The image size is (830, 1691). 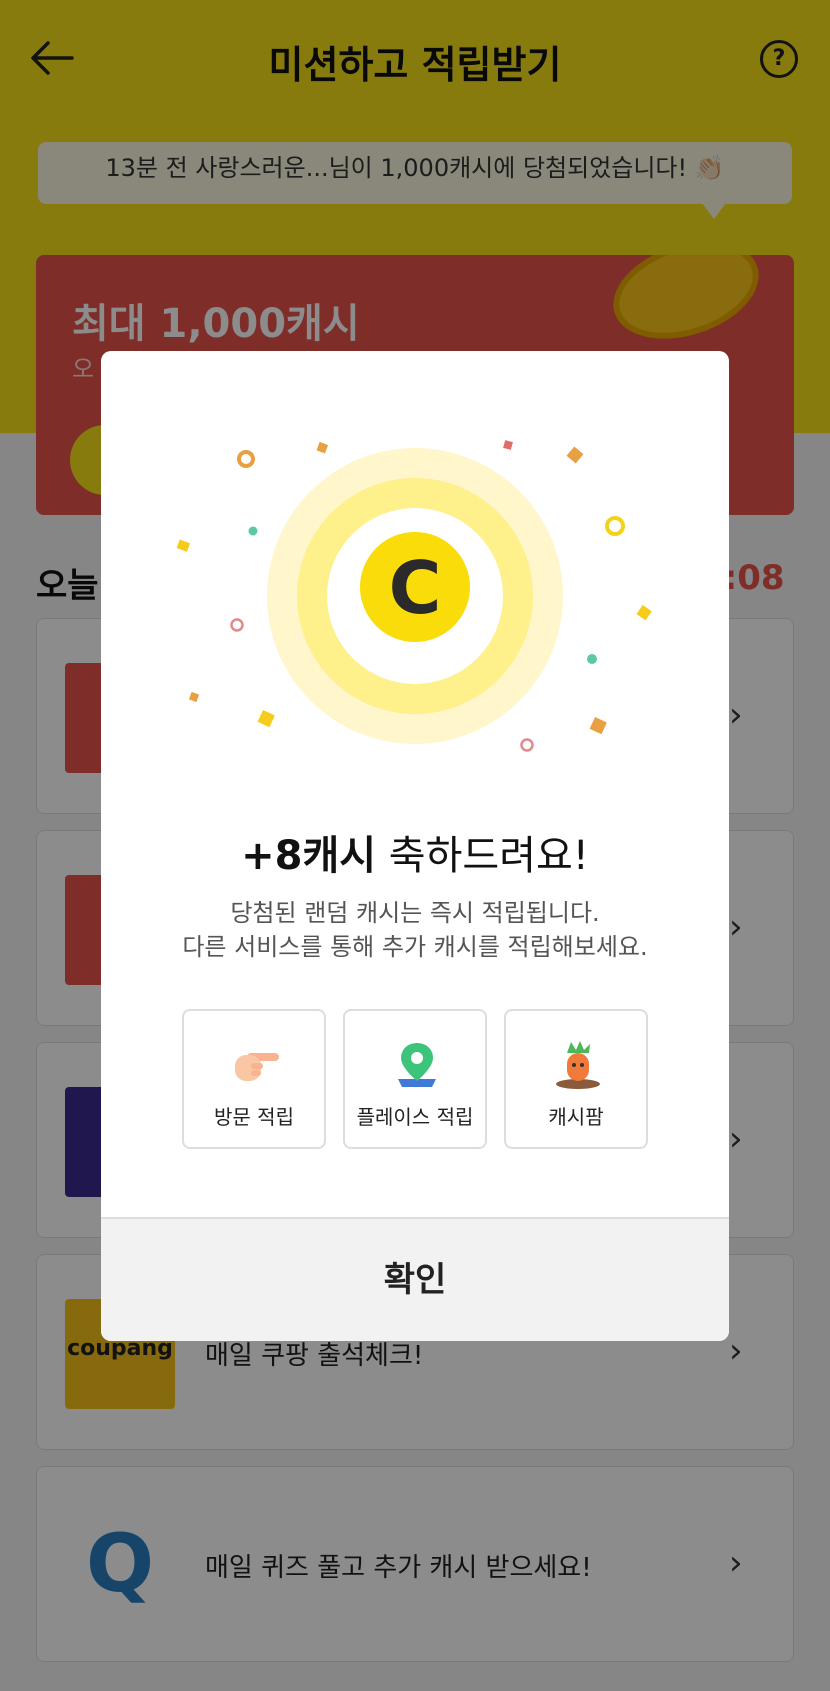 I want to click on pointing-hand-icon, so click(x=257, y=1067).